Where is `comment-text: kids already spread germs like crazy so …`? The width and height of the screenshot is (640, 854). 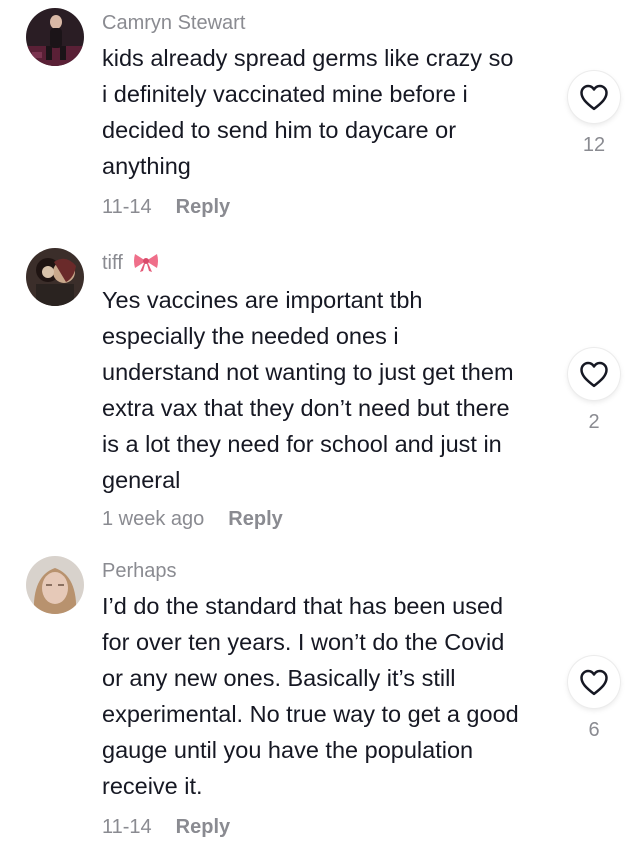
comment-text: kids already spread germs like crazy so … is located at coordinates (332, 112).